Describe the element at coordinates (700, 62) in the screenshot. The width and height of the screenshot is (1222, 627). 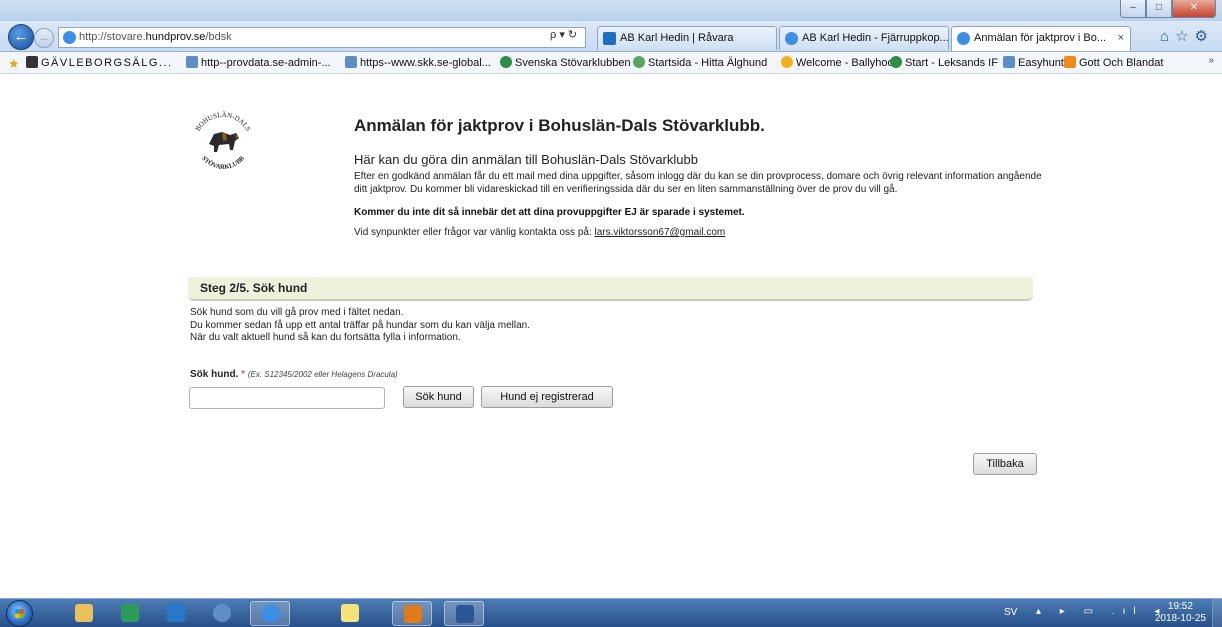
I see `favorite-item: Startsida - Hitta Älghund` at that location.